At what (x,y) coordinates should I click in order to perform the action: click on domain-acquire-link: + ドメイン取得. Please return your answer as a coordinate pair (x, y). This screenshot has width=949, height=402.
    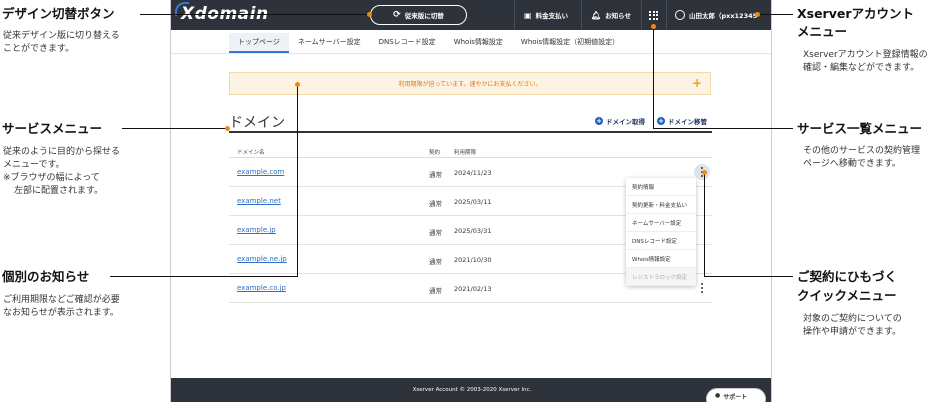
    Looking at the image, I should click on (620, 121).